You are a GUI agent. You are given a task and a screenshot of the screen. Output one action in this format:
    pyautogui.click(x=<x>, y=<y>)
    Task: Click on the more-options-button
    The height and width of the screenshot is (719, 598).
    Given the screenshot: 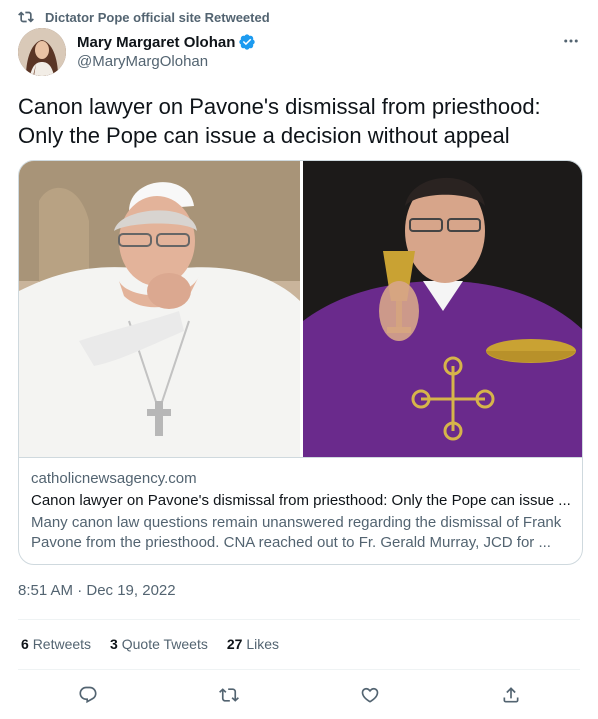 What is the action you would take?
    pyautogui.click(x=571, y=41)
    